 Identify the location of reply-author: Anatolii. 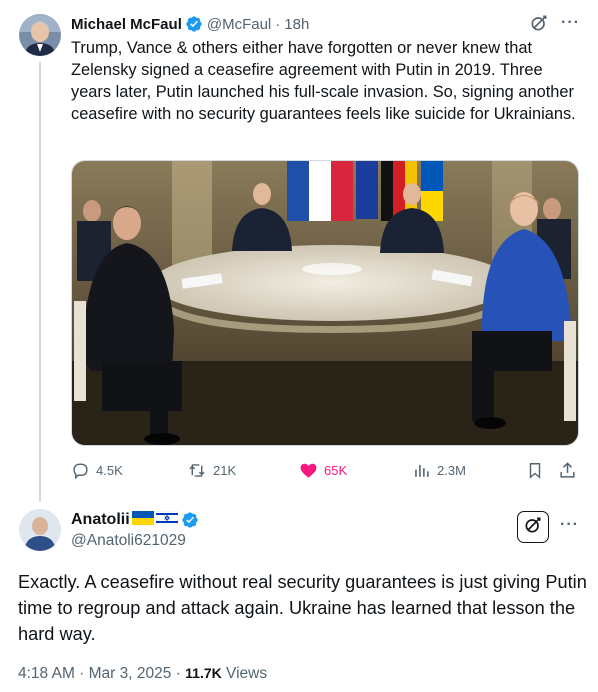
(135, 520).